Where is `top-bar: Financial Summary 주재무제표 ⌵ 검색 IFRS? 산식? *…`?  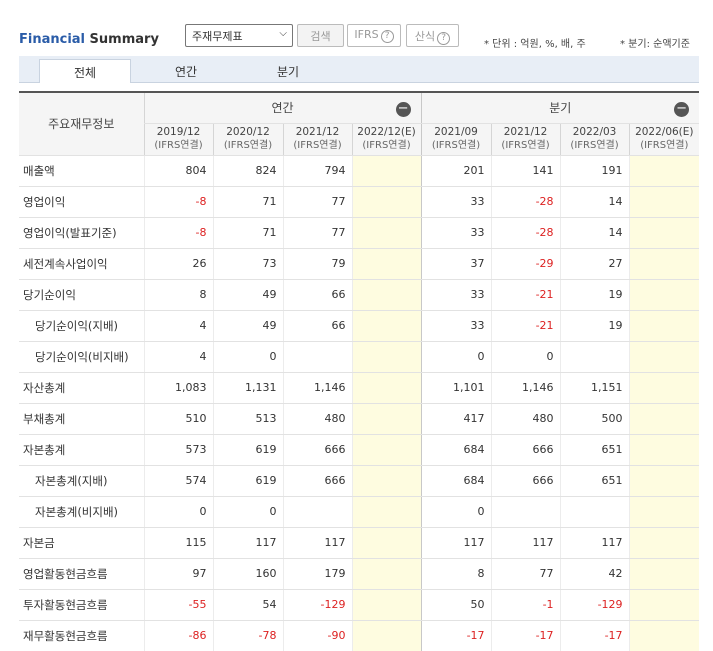
top-bar: Financial Summary 주재무제표 ⌵ 검색 IFRS? 산식? *… is located at coordinates (356, 27).